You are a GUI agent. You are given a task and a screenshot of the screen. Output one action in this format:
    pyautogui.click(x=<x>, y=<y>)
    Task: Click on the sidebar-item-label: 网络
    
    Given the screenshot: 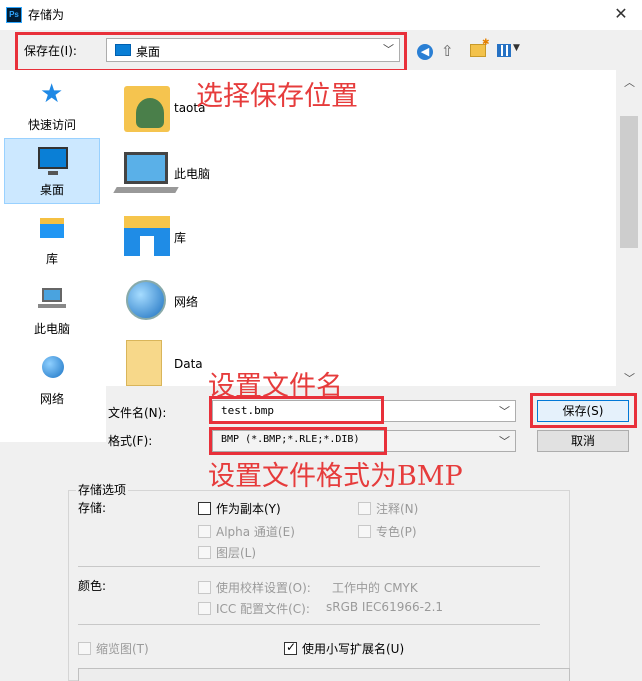 What is the action you would take?
    pyautogui.click(x=51, y=399)
    